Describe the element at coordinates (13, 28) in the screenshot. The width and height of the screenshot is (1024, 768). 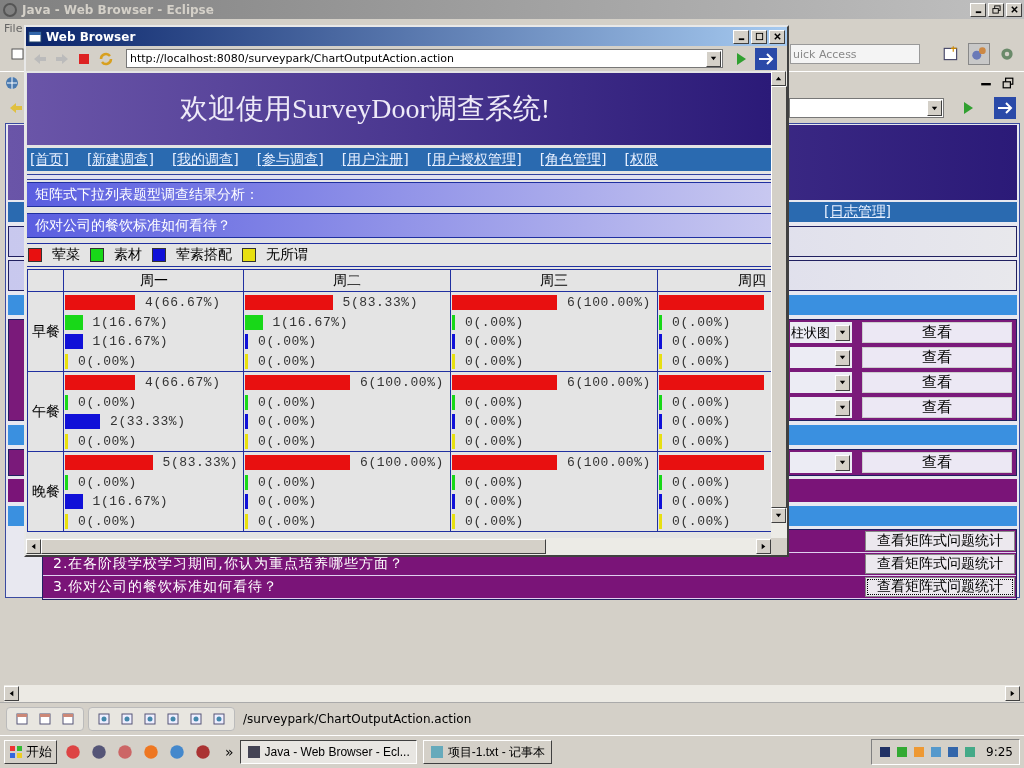
I see `menu-item: File` at that location.